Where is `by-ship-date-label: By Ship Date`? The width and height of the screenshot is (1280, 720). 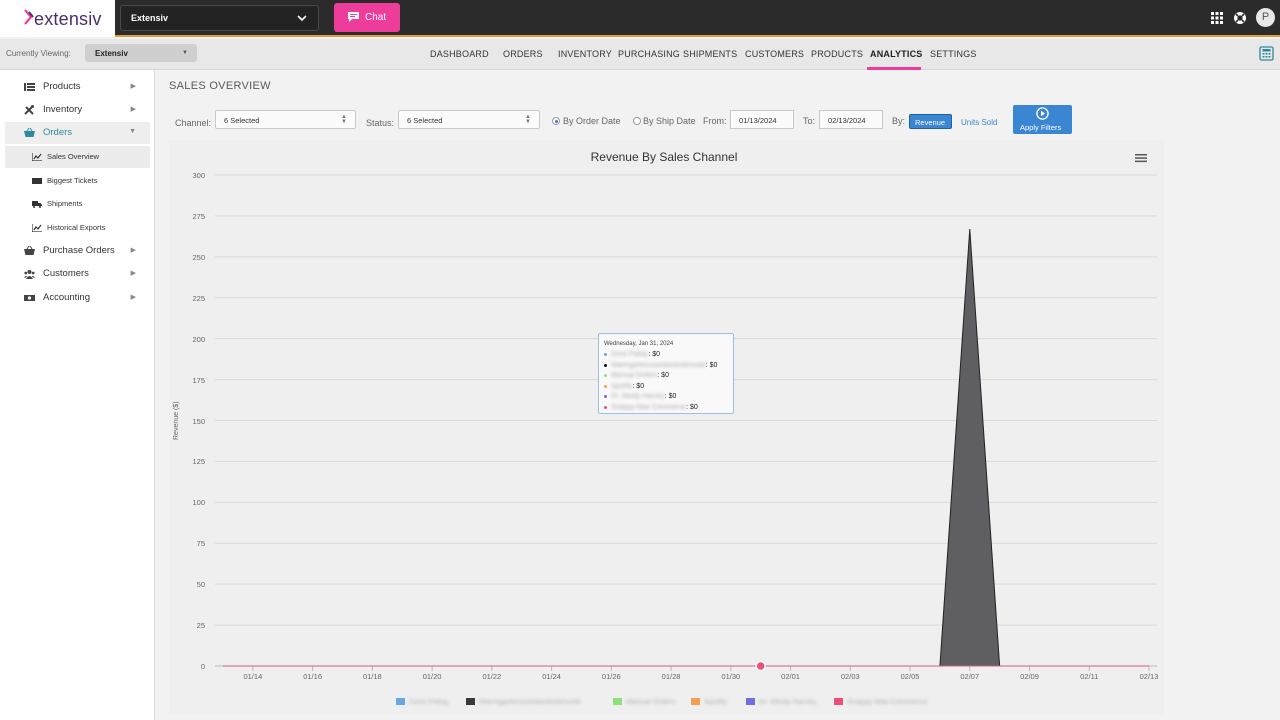
by-ship-date-label: By Ship Date is located at coordinates (669, 121).